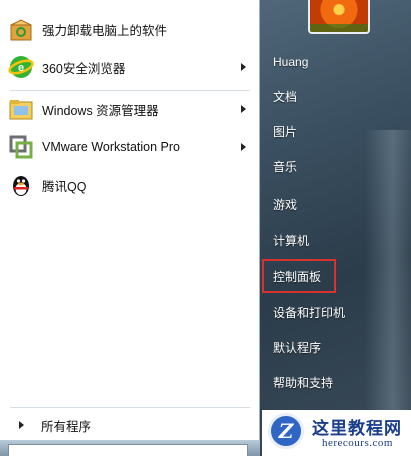  Describe the element at coordinates (339, 17) in the screenshot. I see `user-avatar` at that location.